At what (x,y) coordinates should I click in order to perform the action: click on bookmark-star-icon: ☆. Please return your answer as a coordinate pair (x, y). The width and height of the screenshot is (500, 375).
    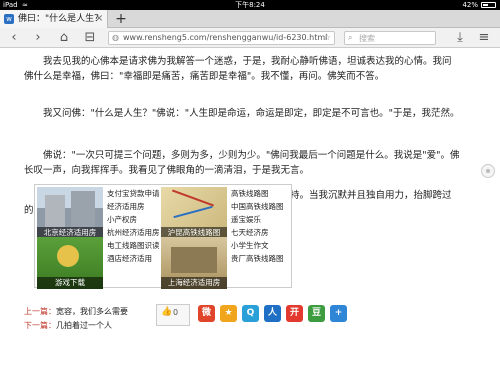
    Looking at the image, I should click on (327, 38).